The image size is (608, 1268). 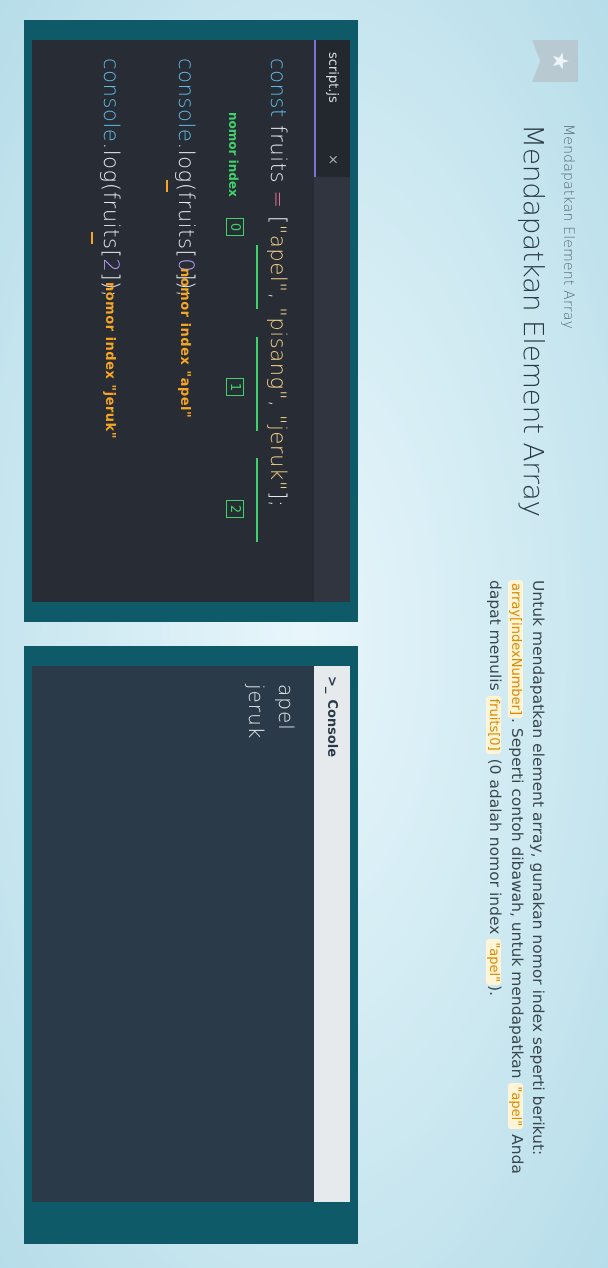 What do you see at coordinates (278, 499) in the screenshot?
I see `code-punct: ];` at bounding box center [278, 499].